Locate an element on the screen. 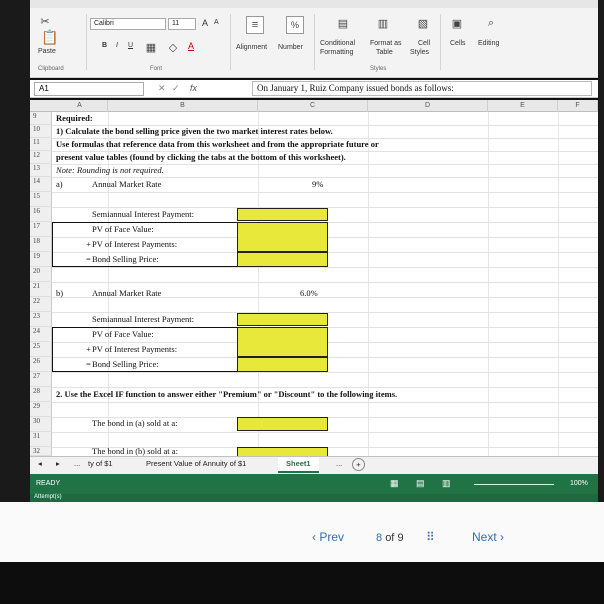  pv-face-b-label: PV of Face Value: is located at coordinates (123, 334).